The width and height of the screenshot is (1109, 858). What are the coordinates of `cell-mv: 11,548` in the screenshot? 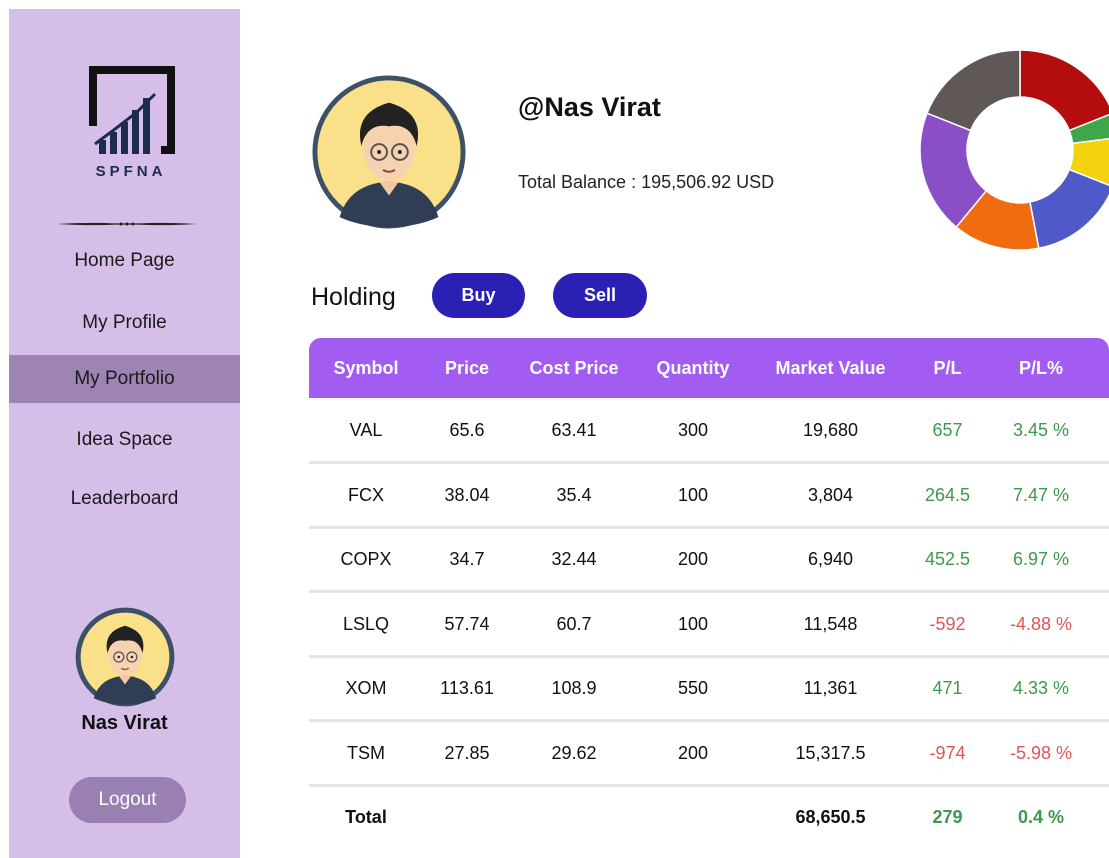 It's located at (830, 623).